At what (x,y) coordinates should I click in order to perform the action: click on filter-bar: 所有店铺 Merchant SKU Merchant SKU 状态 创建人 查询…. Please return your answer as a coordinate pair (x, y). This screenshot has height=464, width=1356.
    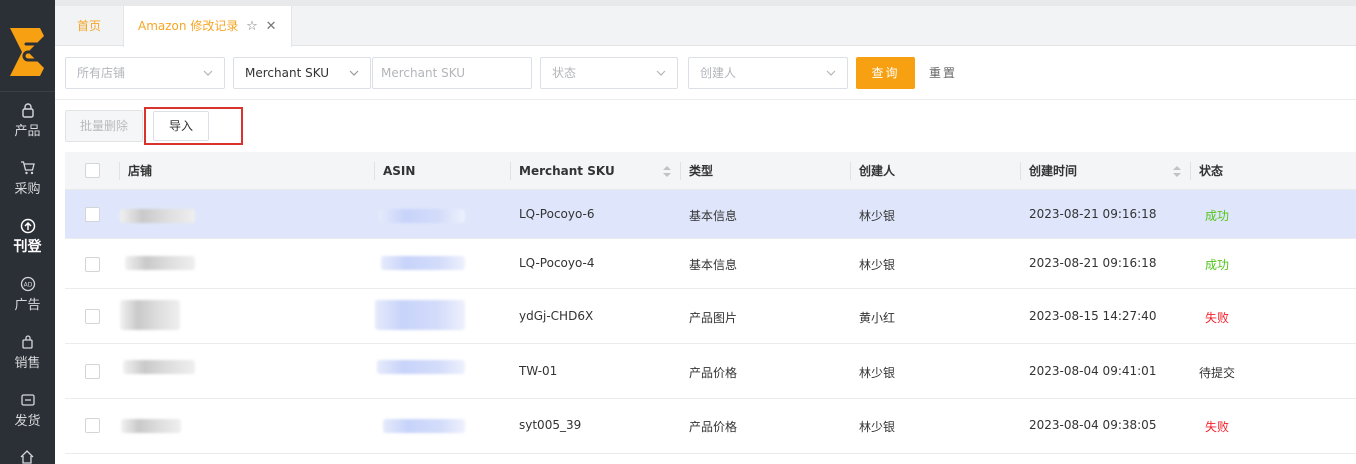
    Looking at the image, I should click on (705, 73).